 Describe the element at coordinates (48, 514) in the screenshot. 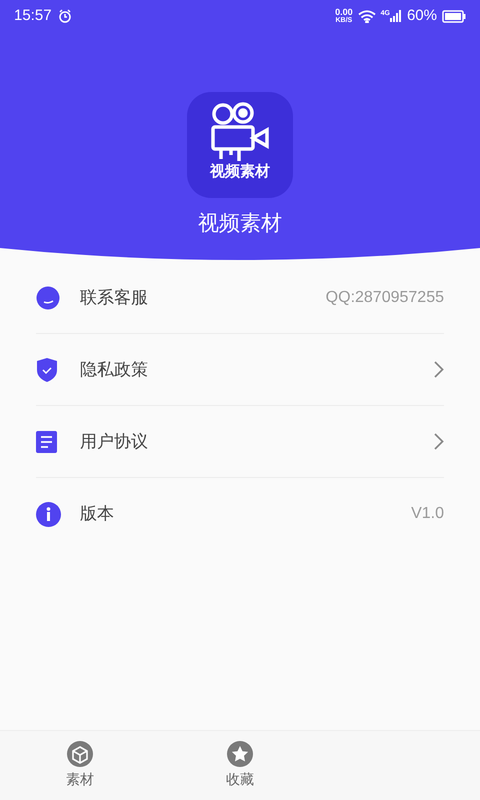

I see `info-icon` at that location.